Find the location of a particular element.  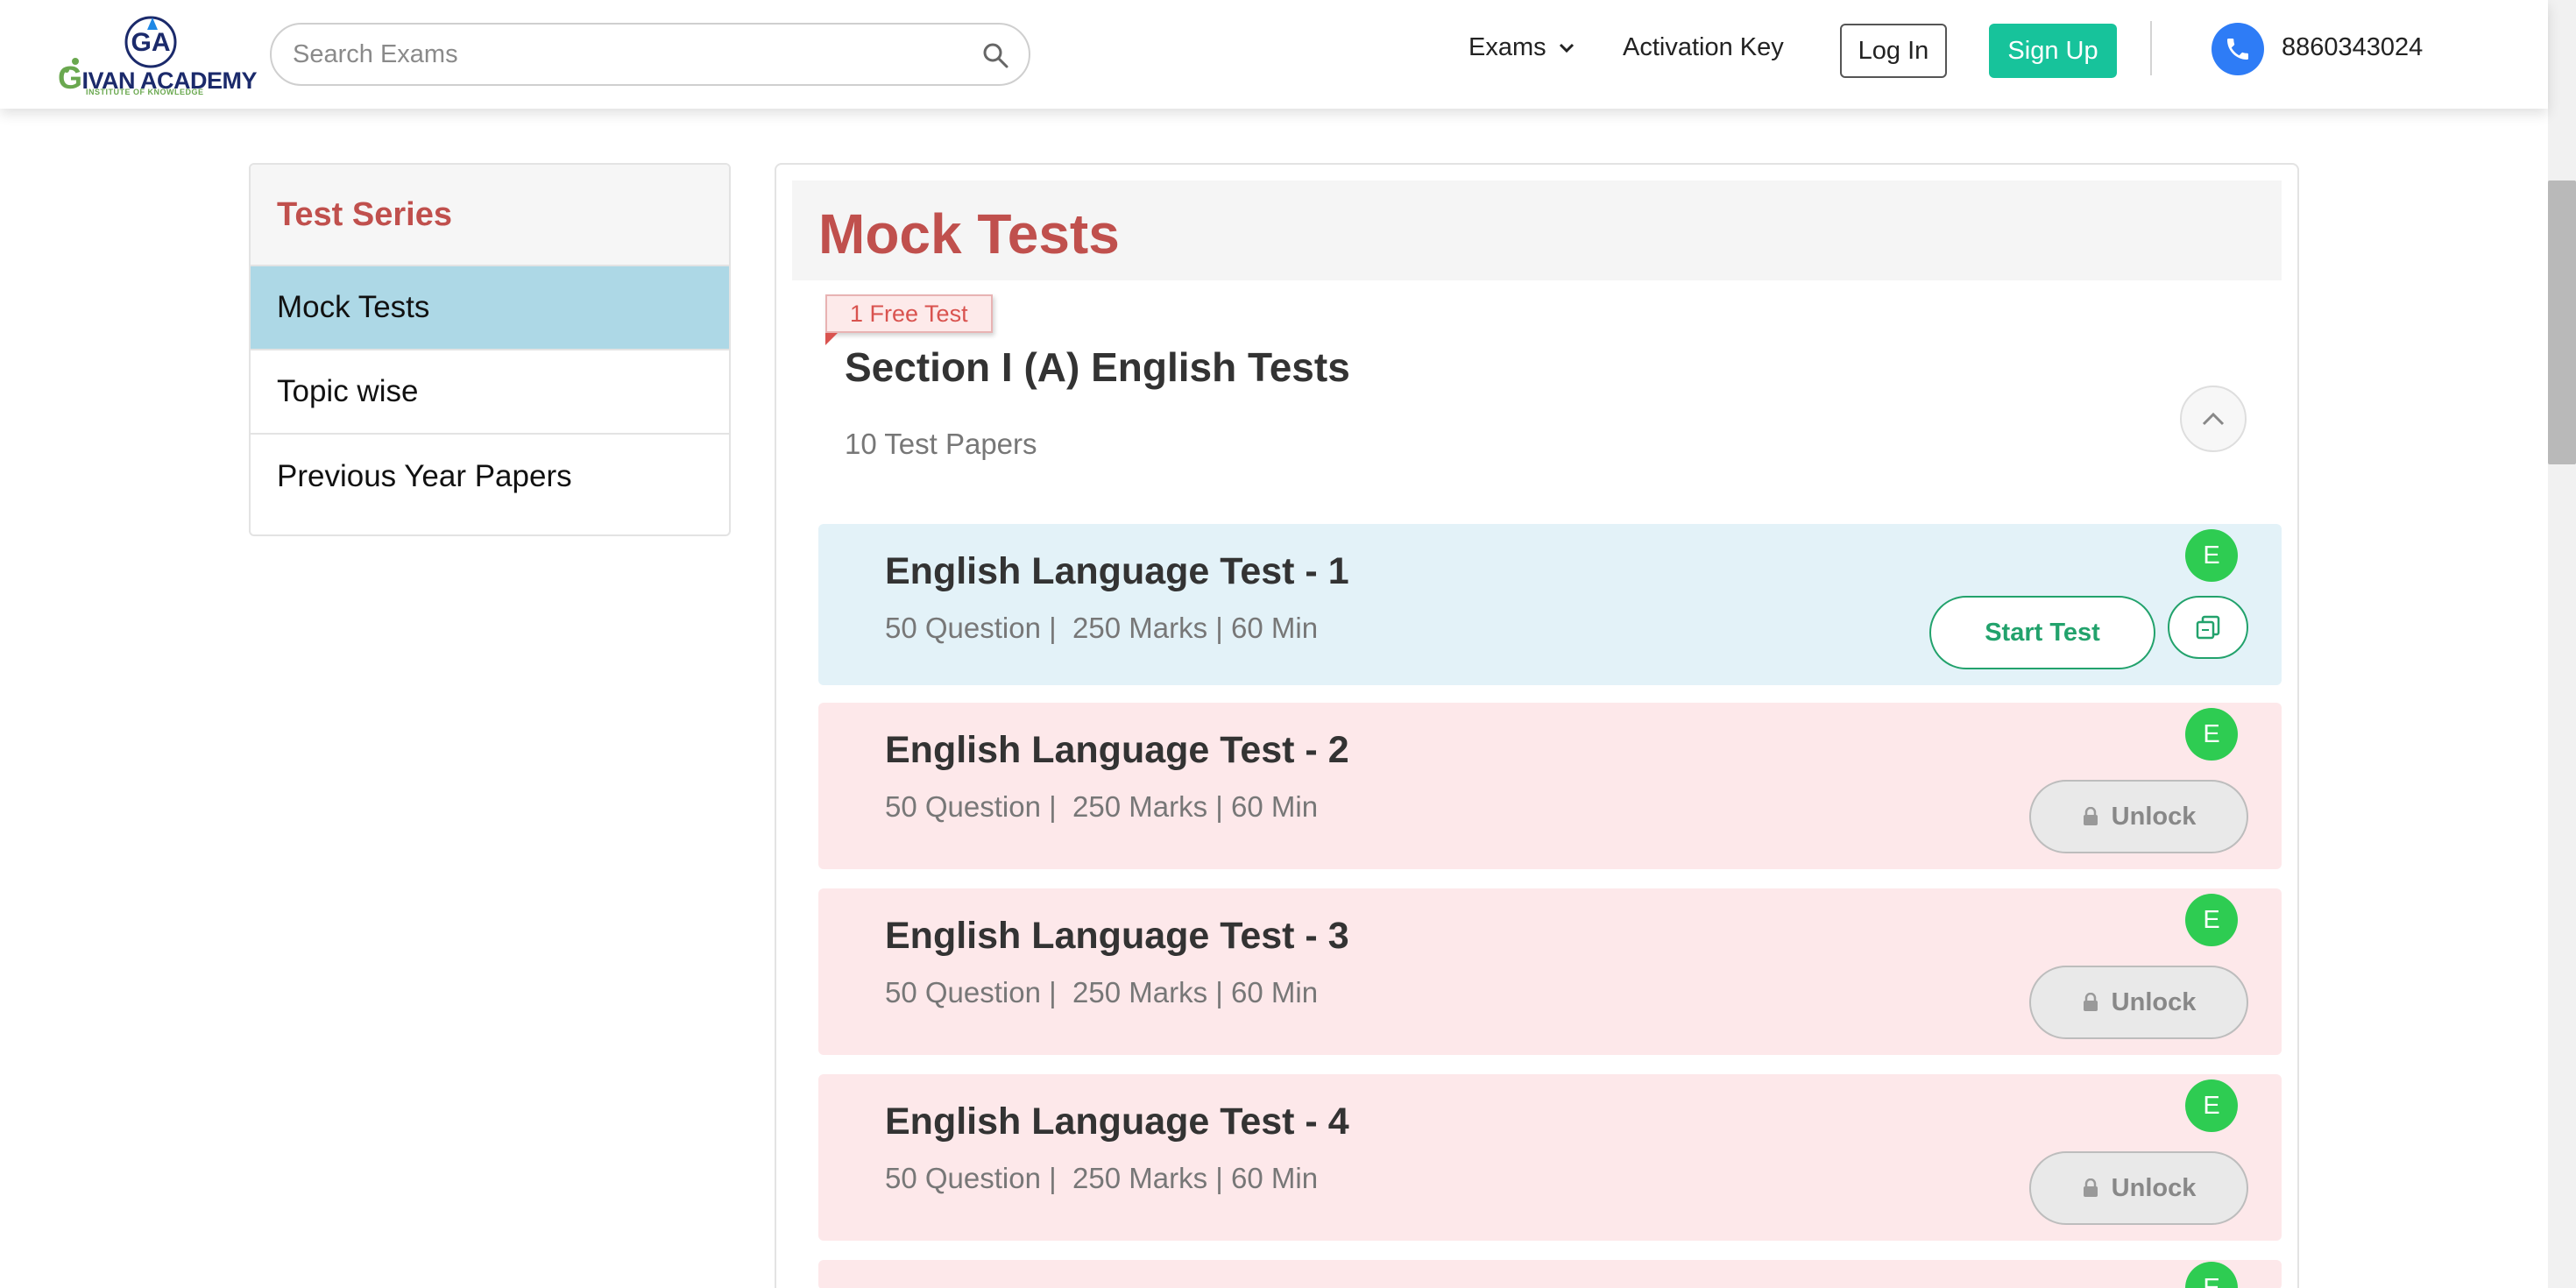

chevron-up-icon is located at coordinates (2213, 419).